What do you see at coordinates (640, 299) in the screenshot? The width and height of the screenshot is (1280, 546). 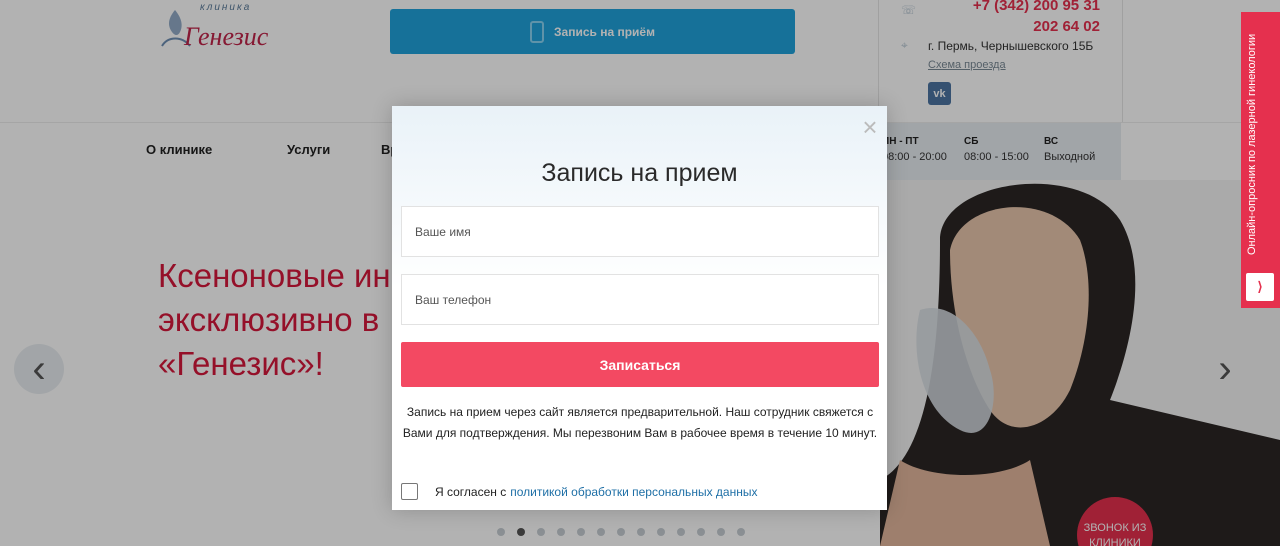 I see `phone-input` at bounding box center [640, 299].